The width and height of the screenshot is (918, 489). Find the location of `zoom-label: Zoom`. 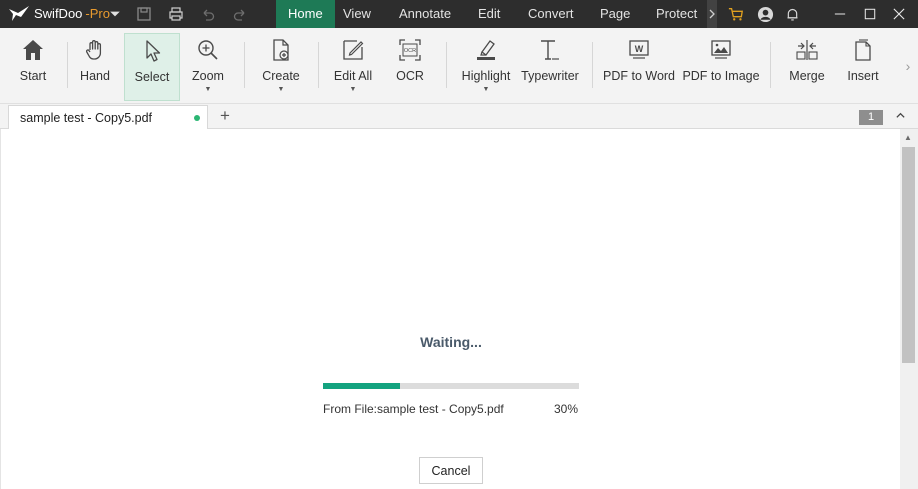

zoom-label: Zoom is located at coordinates (208, 76).